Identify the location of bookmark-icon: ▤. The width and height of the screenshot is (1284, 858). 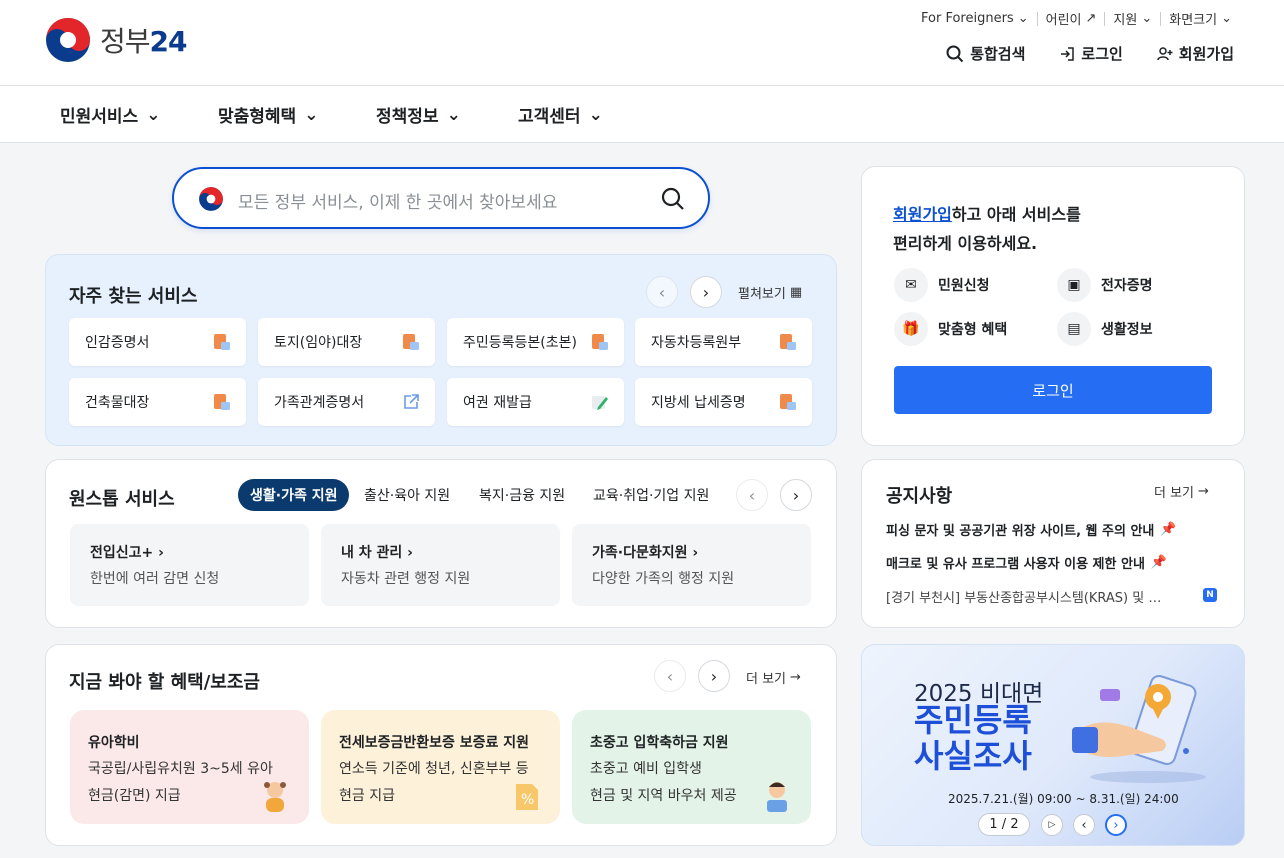
(1074, 329).